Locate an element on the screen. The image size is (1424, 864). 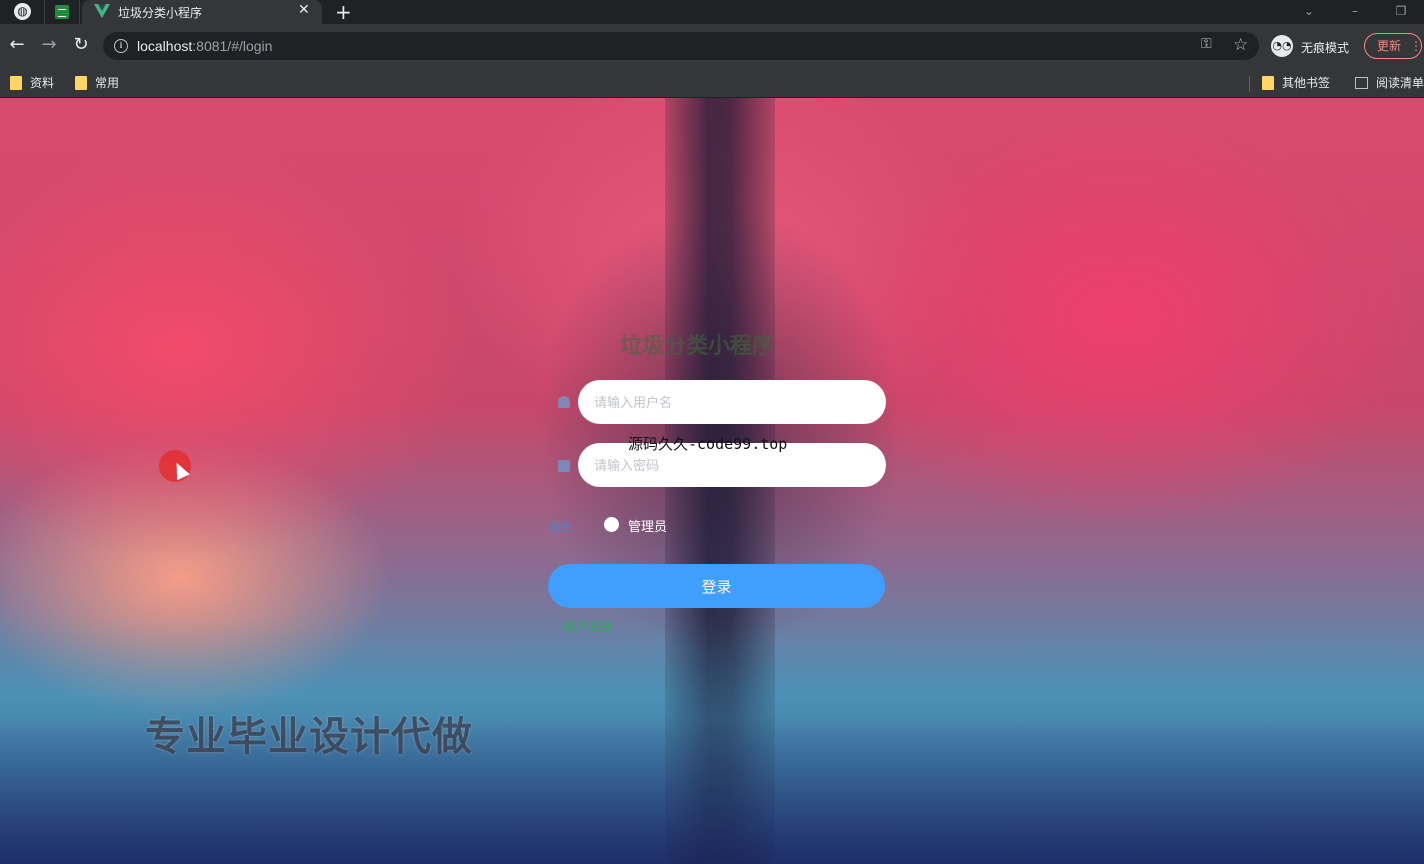
close-icon: ✕ is located at coordinates (304, 10).